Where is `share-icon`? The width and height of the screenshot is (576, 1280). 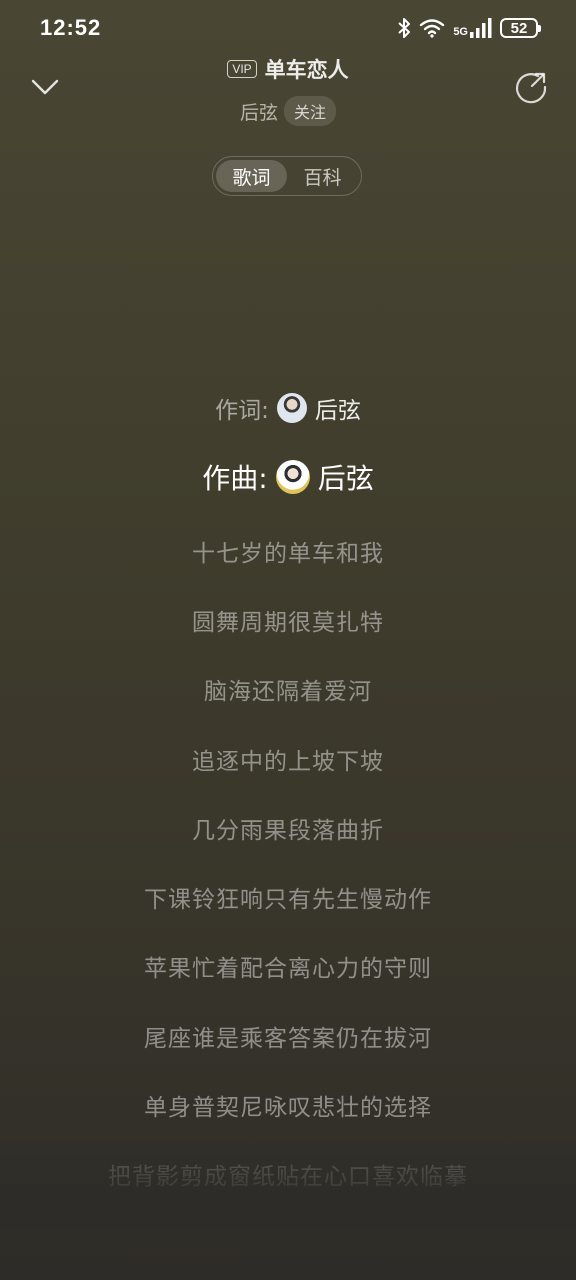 share-icon is located at coordinates (531, 89).